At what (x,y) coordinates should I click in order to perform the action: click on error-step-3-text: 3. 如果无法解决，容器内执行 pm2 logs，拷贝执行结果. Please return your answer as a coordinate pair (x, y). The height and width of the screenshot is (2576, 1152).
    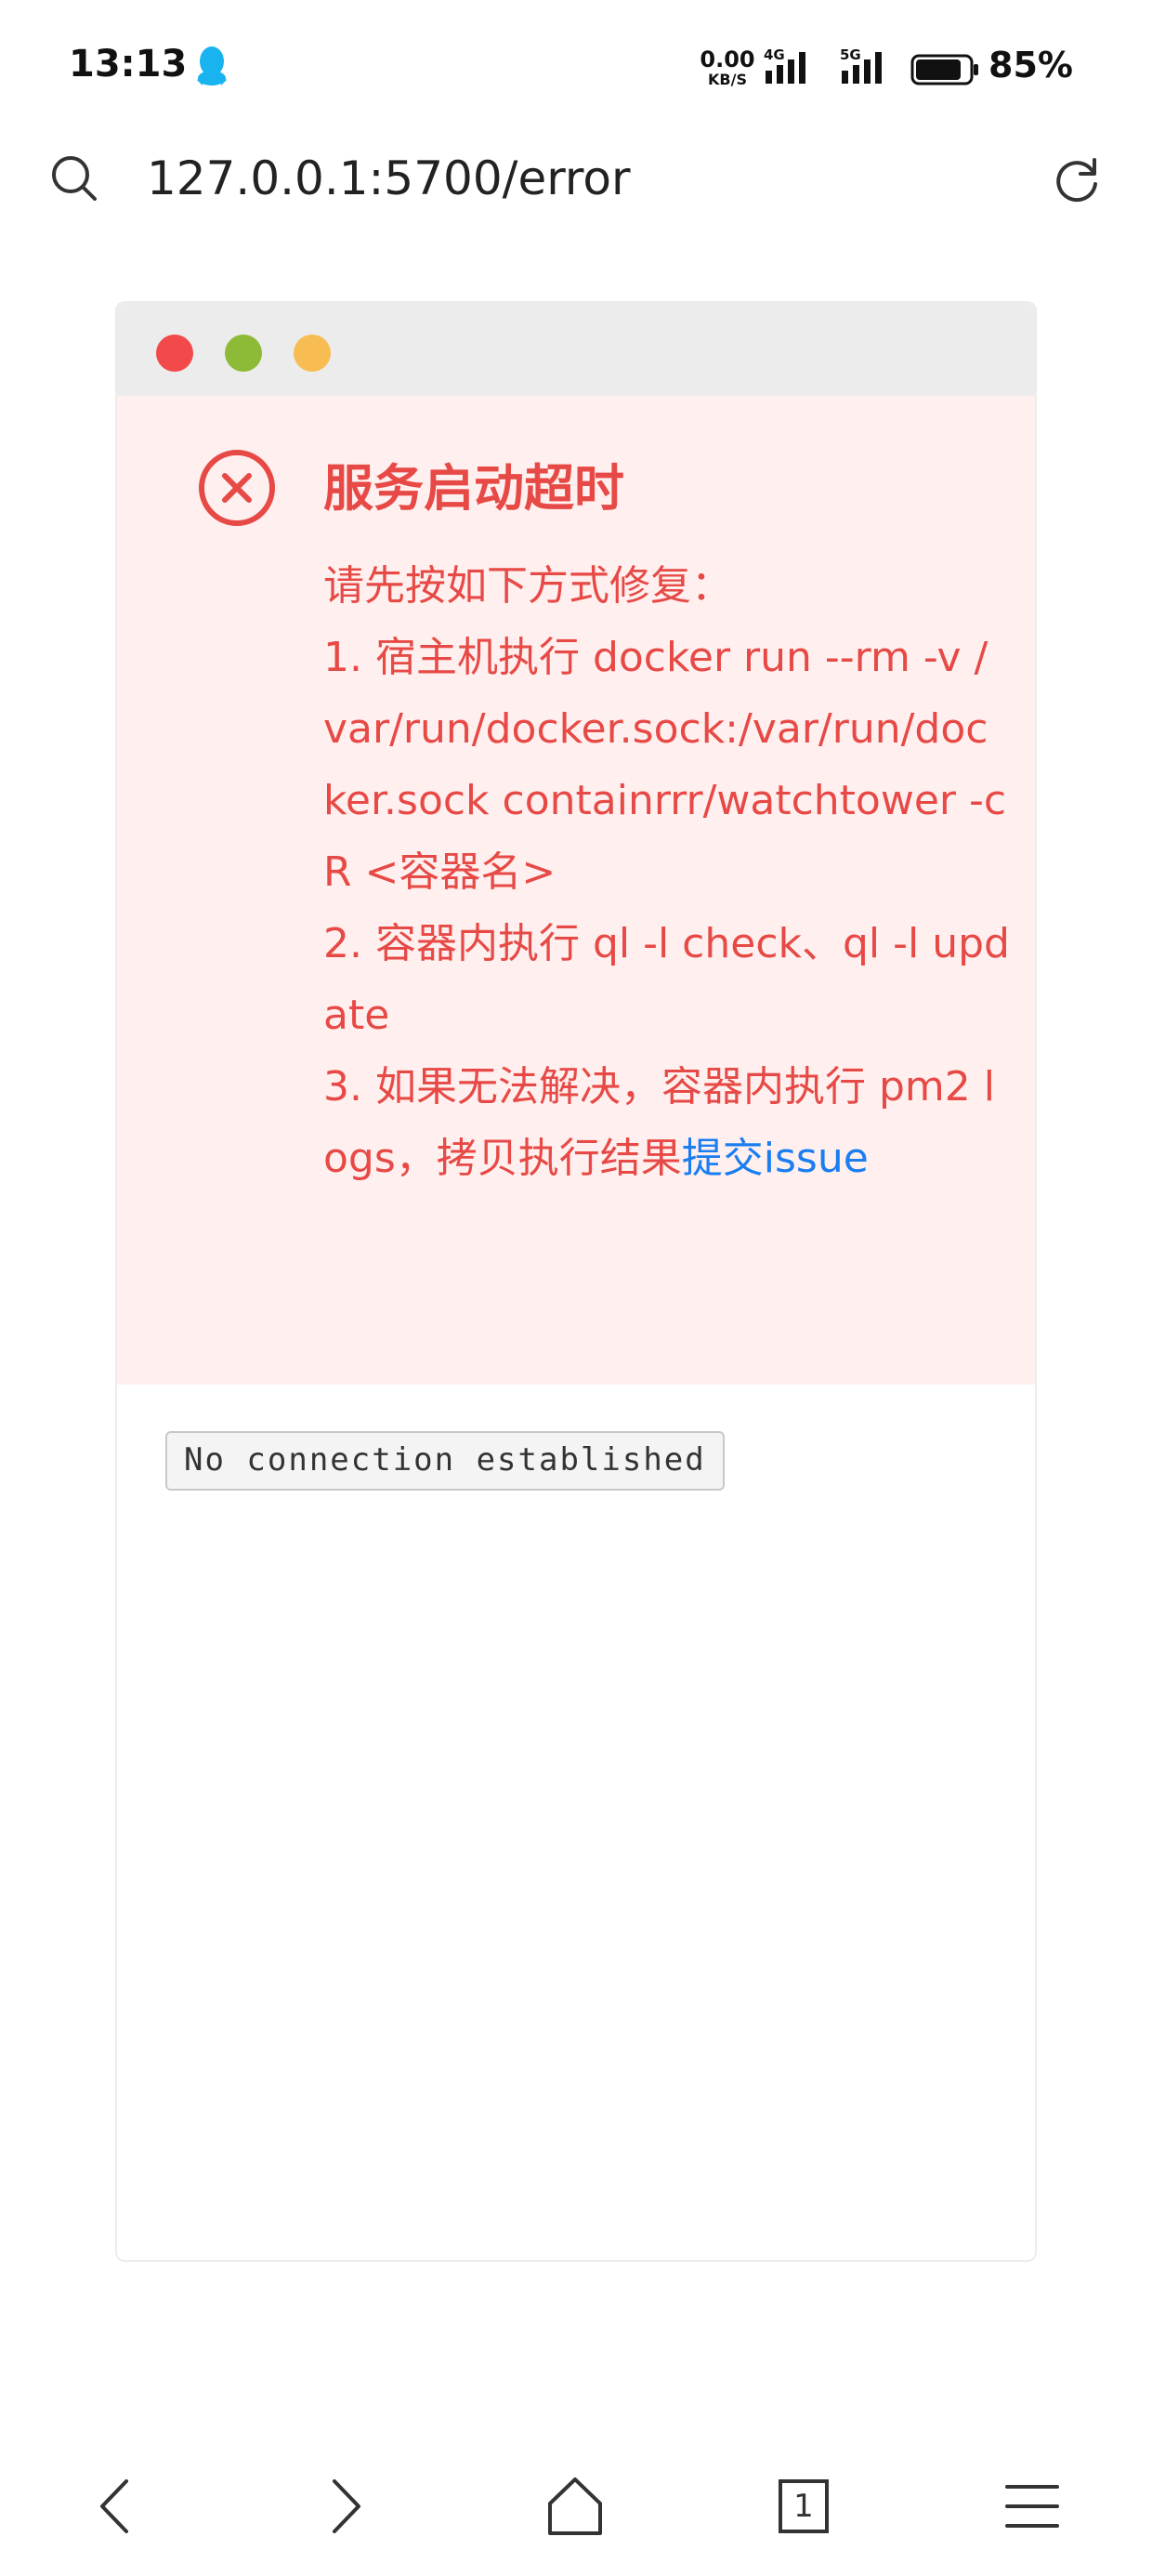
    Looking at the image, I should click on (659, 1122).